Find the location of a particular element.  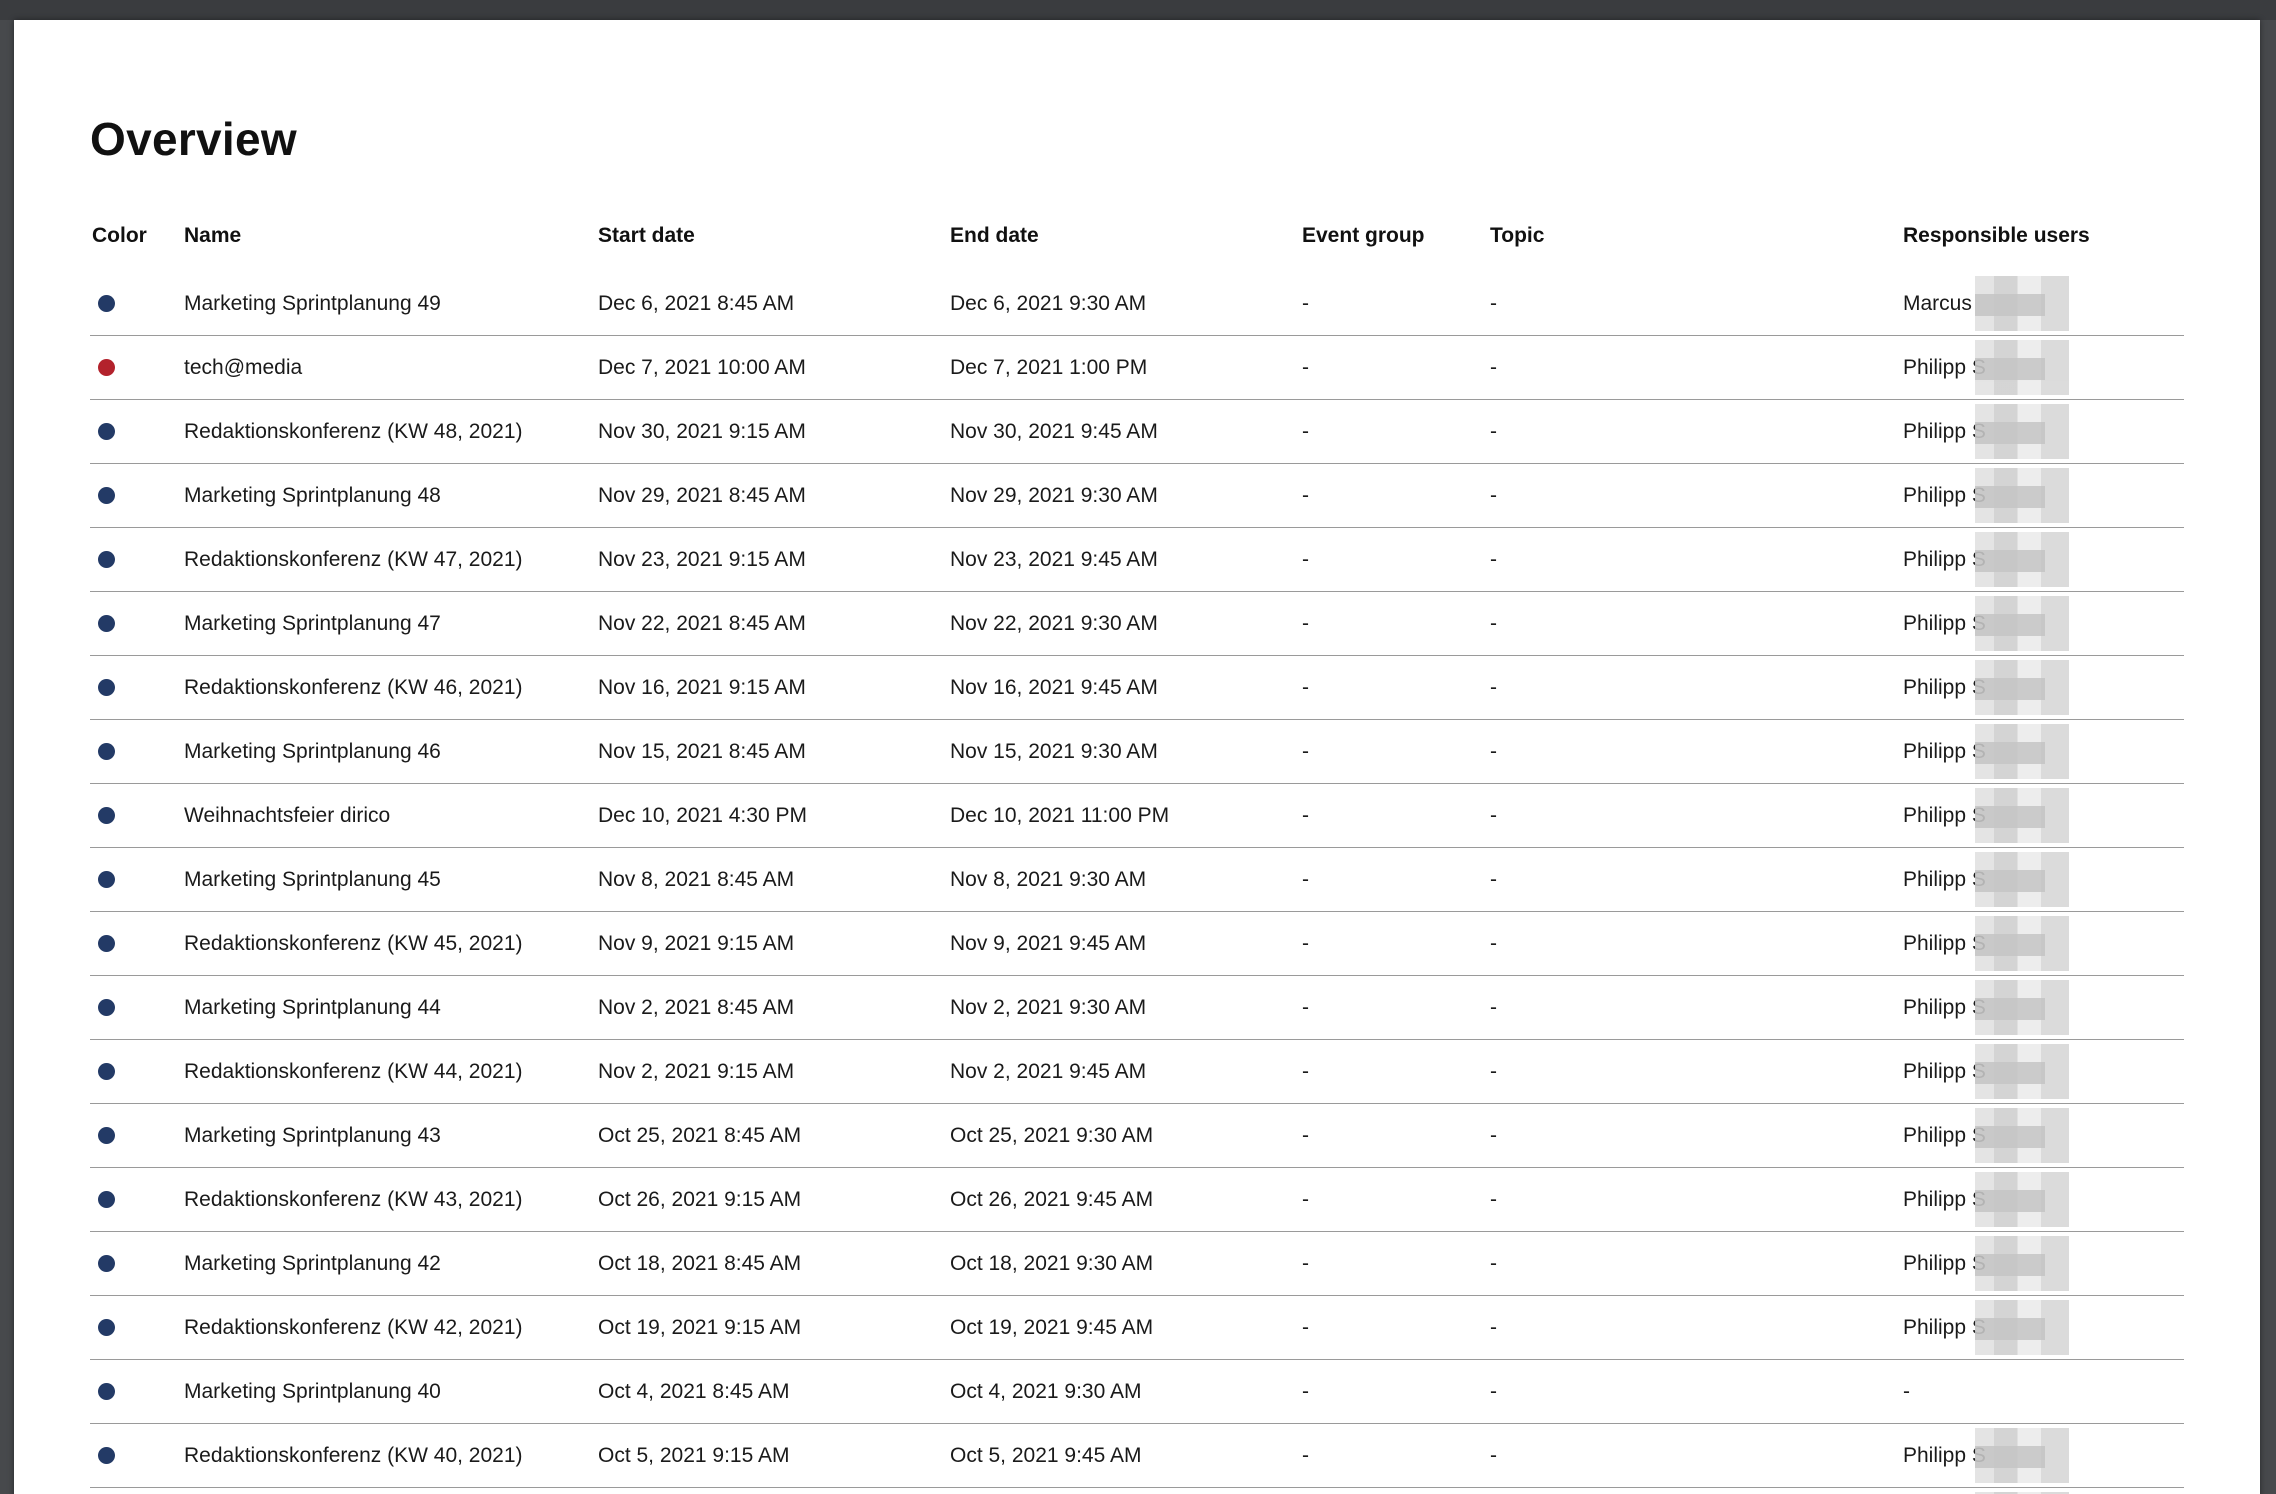

user-name: Marcus is located at coordinates (1937, 303).